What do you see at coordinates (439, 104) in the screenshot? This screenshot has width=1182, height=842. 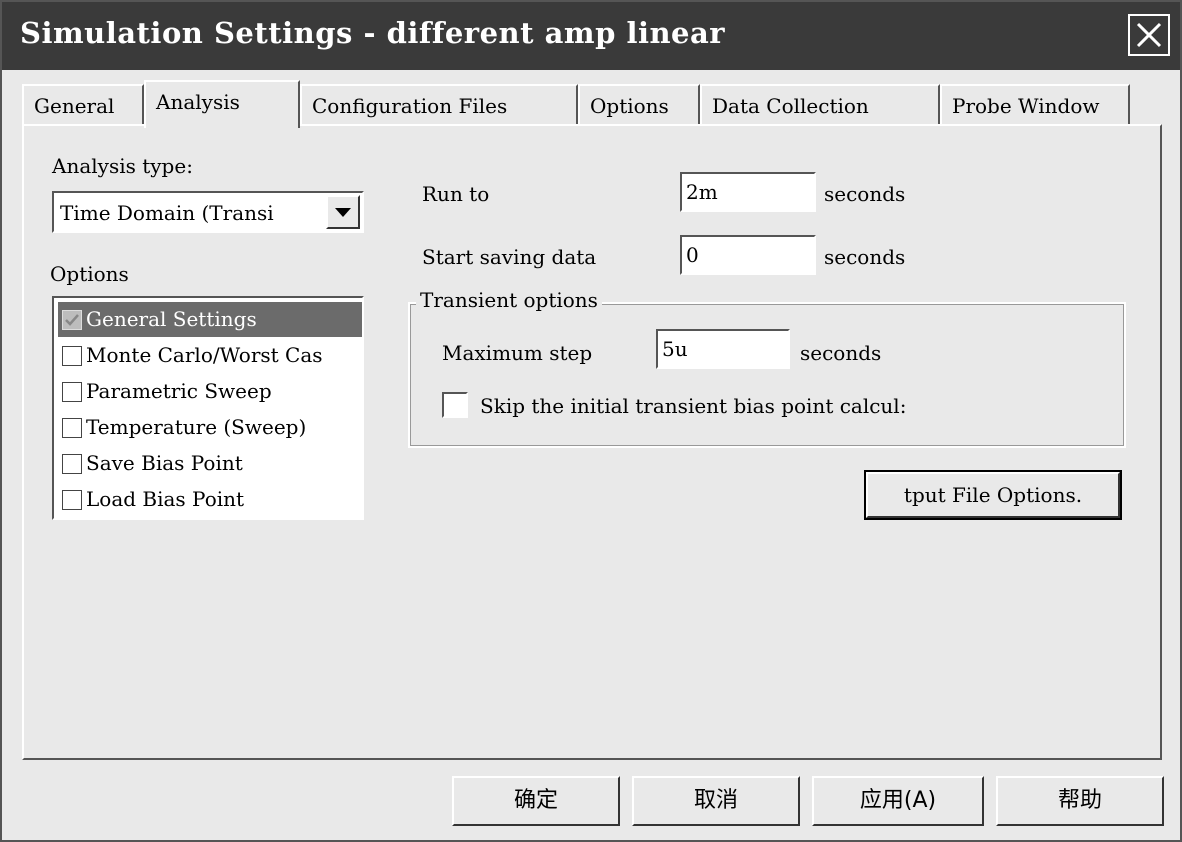 I see `tab-configuration-files: Configuration Files` at bounding box center [439, 104].